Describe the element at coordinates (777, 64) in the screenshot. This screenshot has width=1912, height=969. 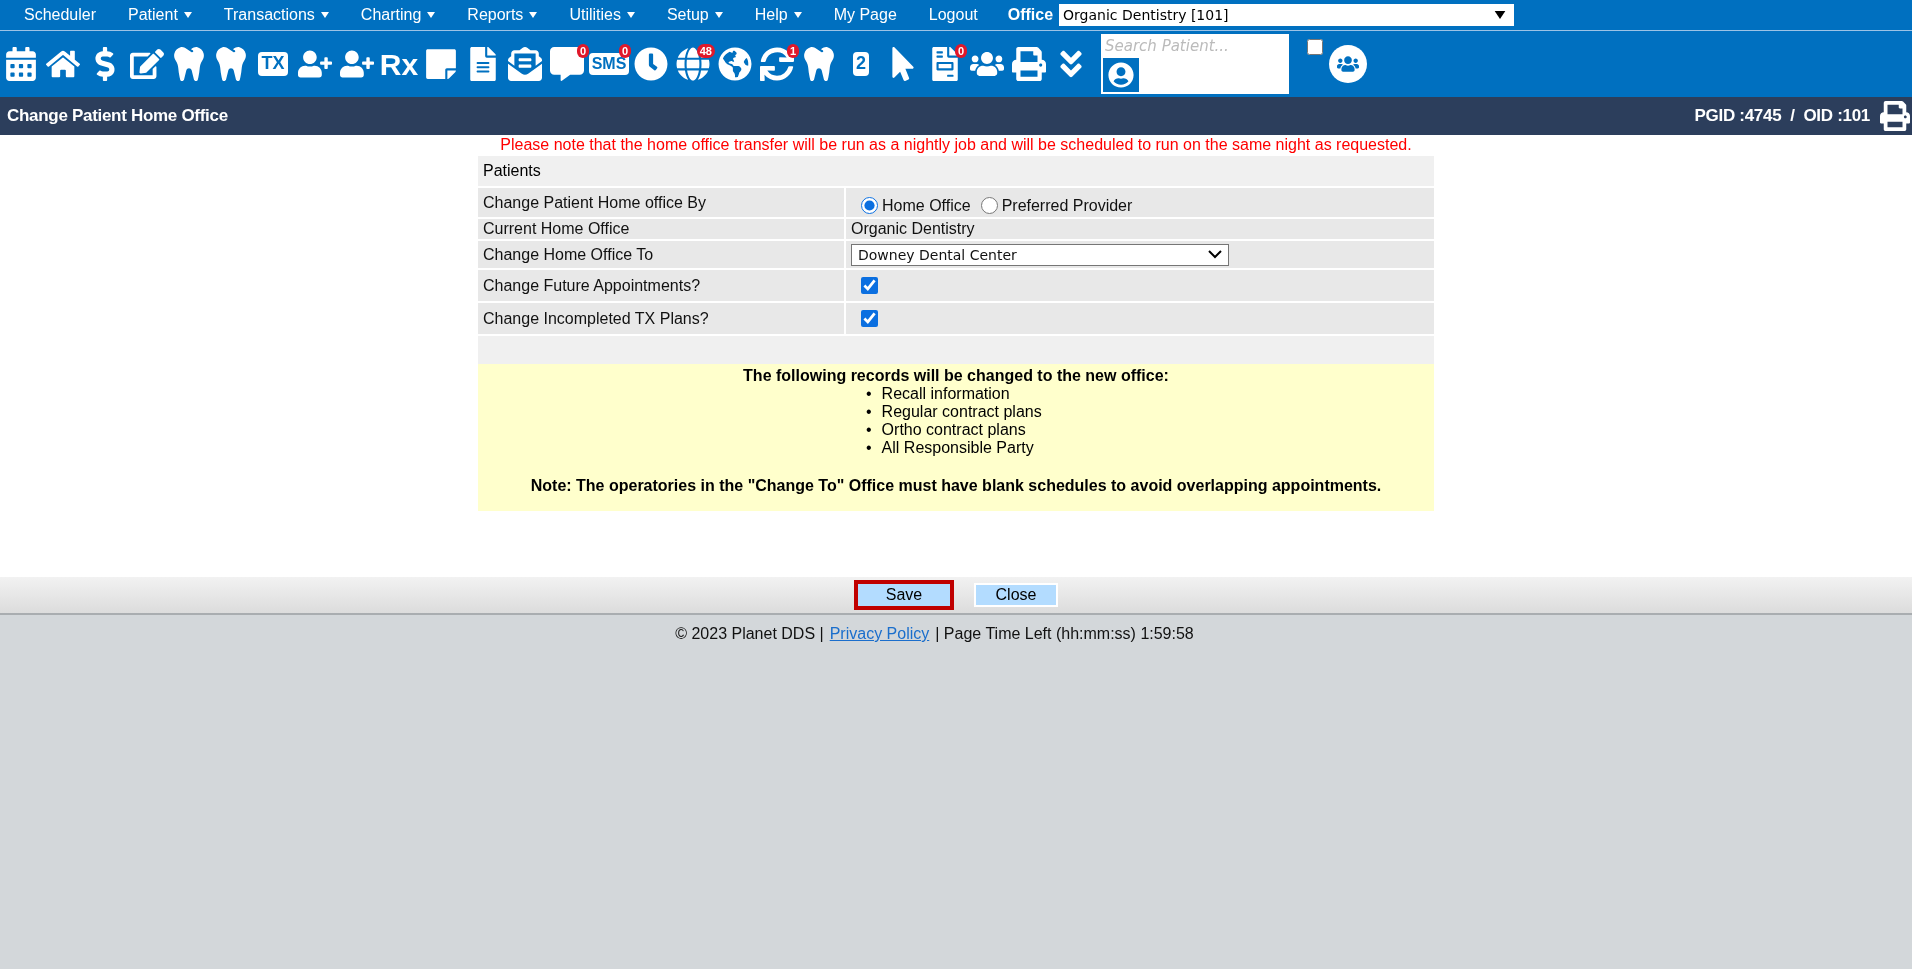
I see `sync-icon` at that location.